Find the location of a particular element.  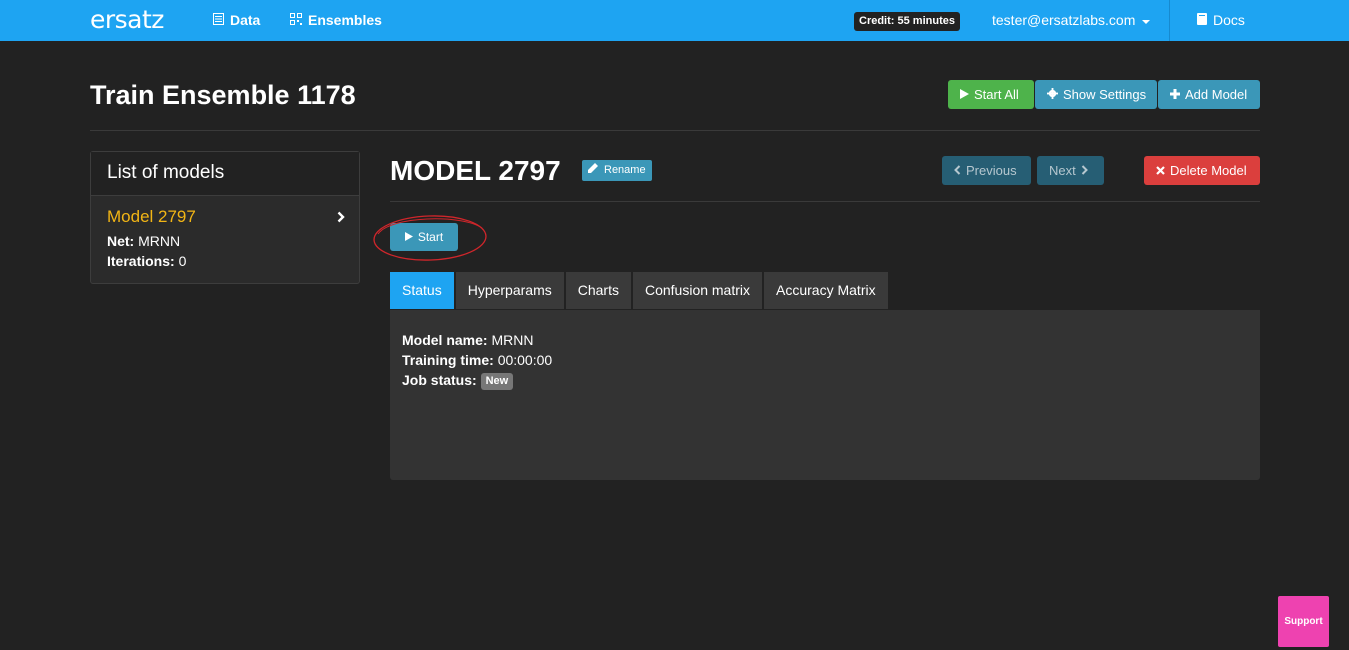

play-icon is located at coordinates (967, 94).